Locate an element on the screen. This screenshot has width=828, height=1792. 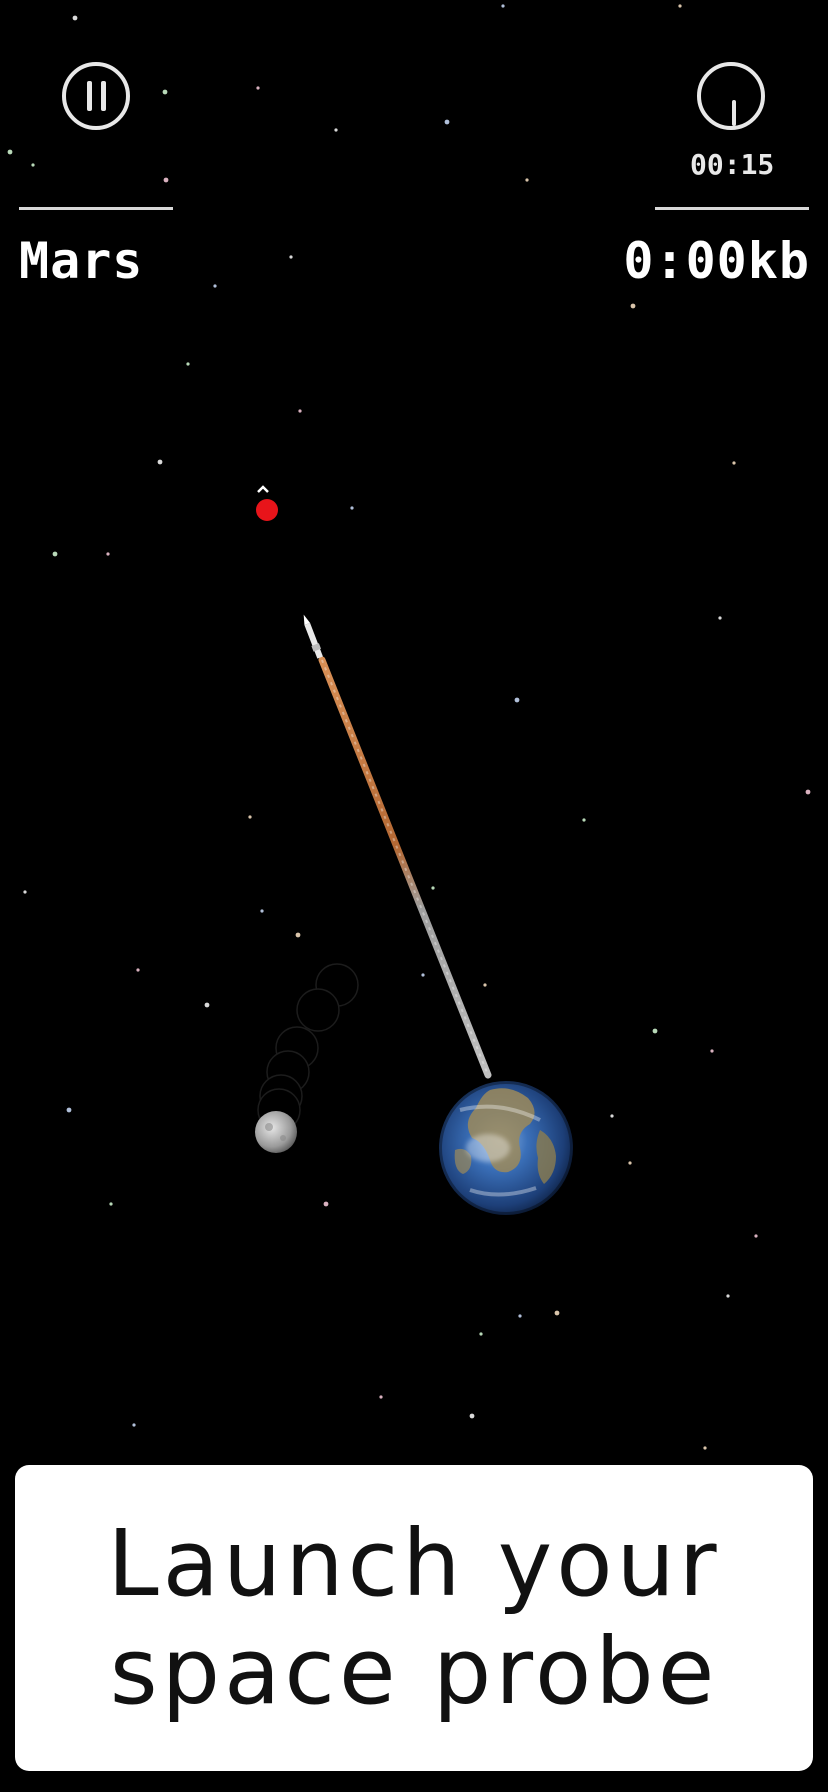
pause-button is located at coordinates (96, 96).